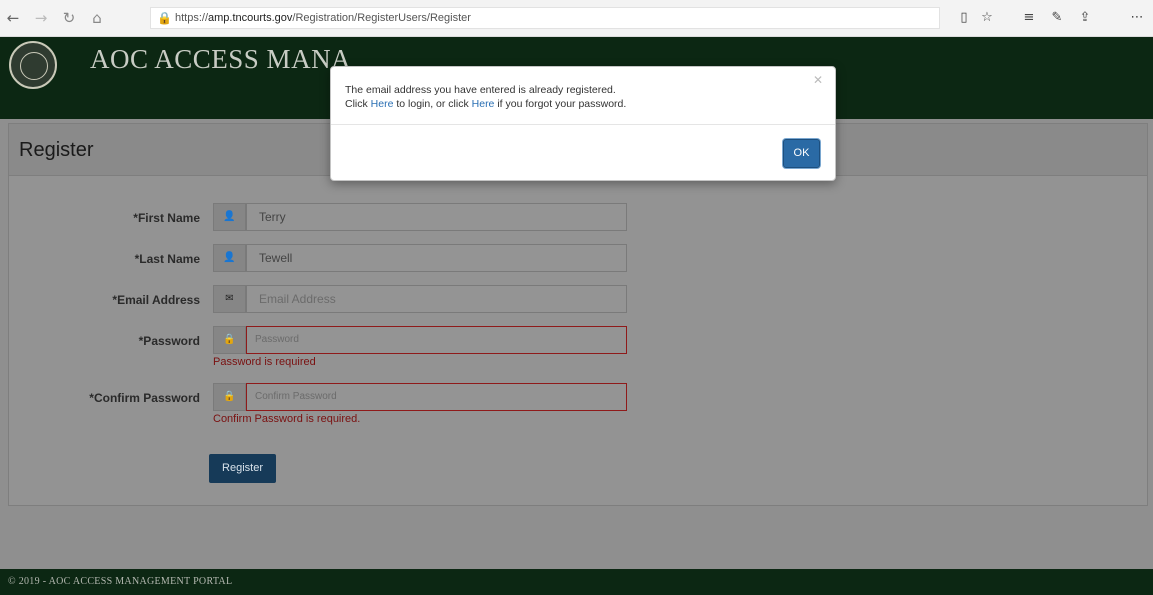  What do you see at coordinates (33, 65) in the screenshot?
I see `court-seal-logo` at bounding box center [33, 65].